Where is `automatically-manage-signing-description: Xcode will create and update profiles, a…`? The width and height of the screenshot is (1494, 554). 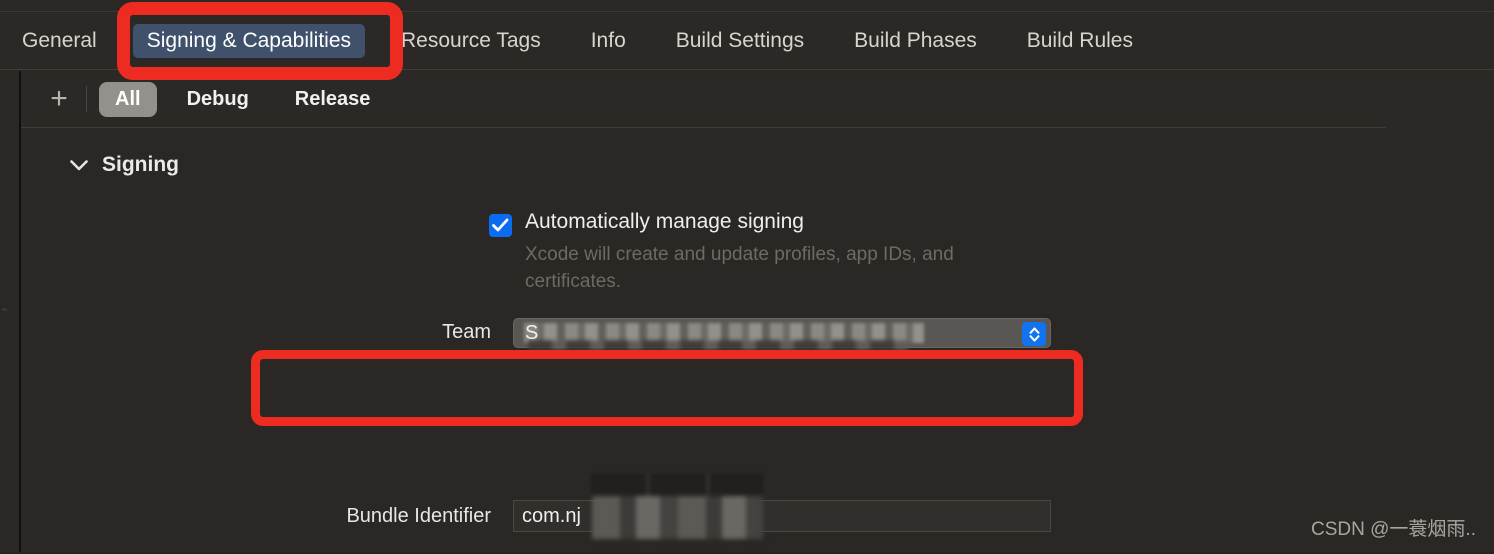
automatically-manage-signing-description: Xcode will create and update profiles, a… is located at coordinates (739, 268).